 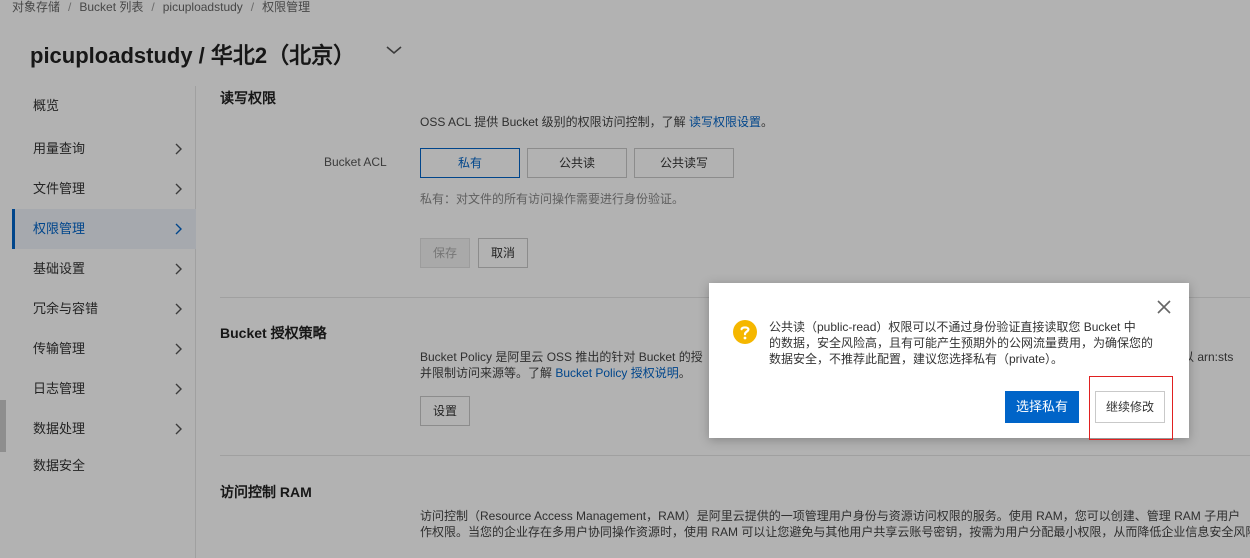 What do you see at coordinates (1042, 407) in the screenshot?
I see `choose-private-button: 选择私有` at bounding box center [1042, 407].